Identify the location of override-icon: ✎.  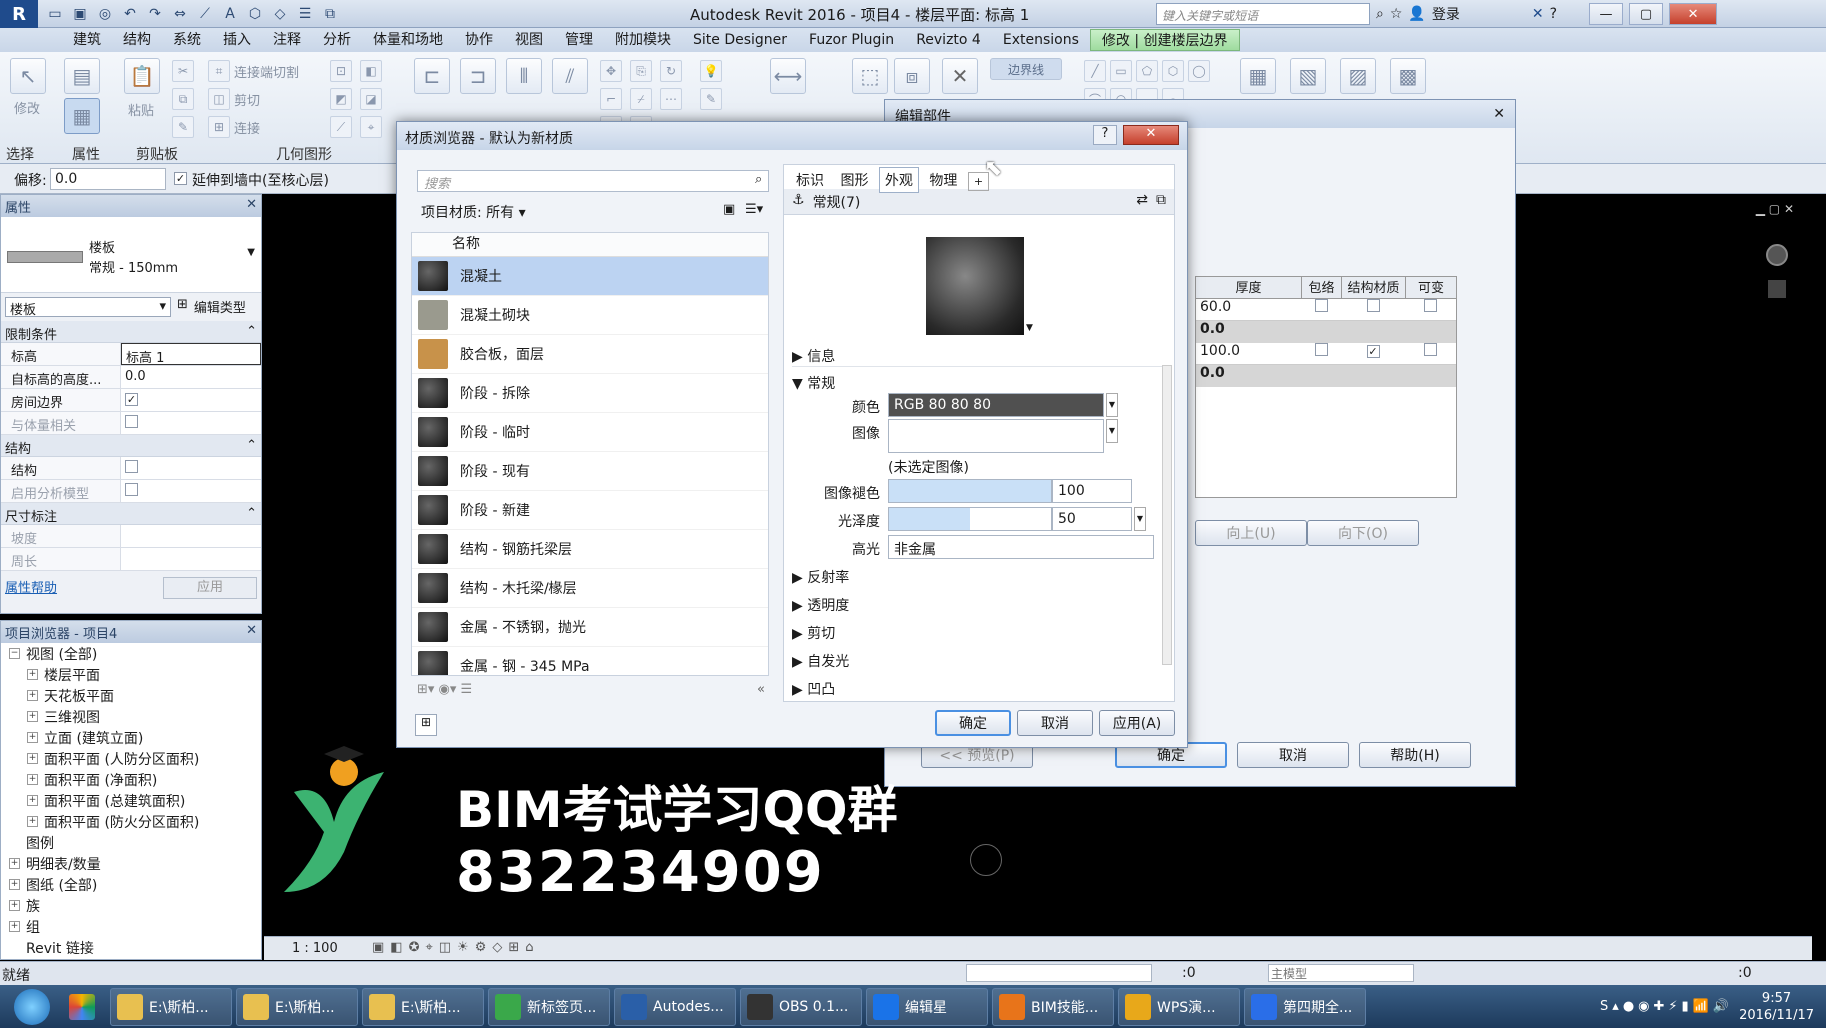
(711, 99).